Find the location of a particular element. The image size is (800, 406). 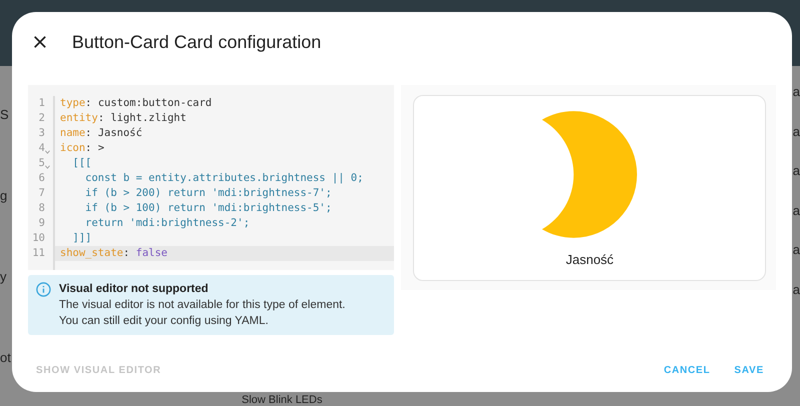

card-name: Jasność is located at coordinates (590, 260).